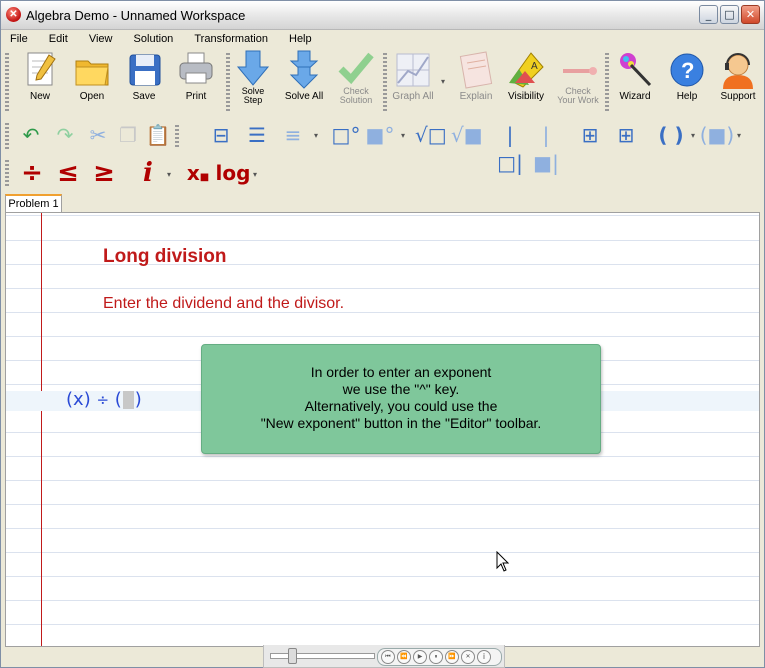 This screenshot has width=765, height=668. Describe the element at coordinates (68, 173) in the screenshot. I see `less-equal-icon: ≤` at that location.